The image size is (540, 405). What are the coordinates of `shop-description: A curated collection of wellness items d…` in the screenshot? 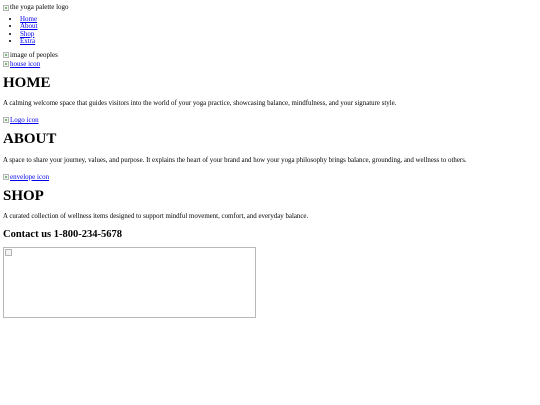 It's located at (156, 217).